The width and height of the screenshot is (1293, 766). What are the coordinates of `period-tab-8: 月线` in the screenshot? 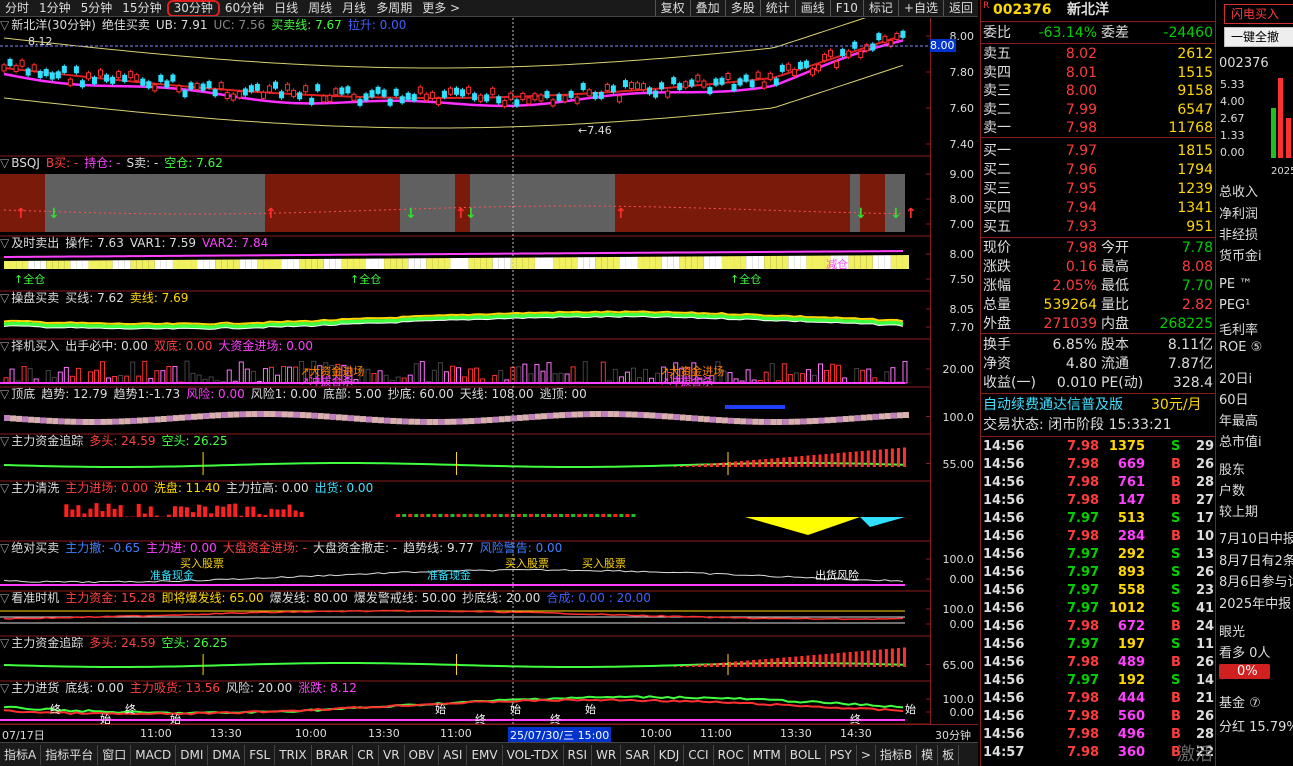 It's located at (354, 8).